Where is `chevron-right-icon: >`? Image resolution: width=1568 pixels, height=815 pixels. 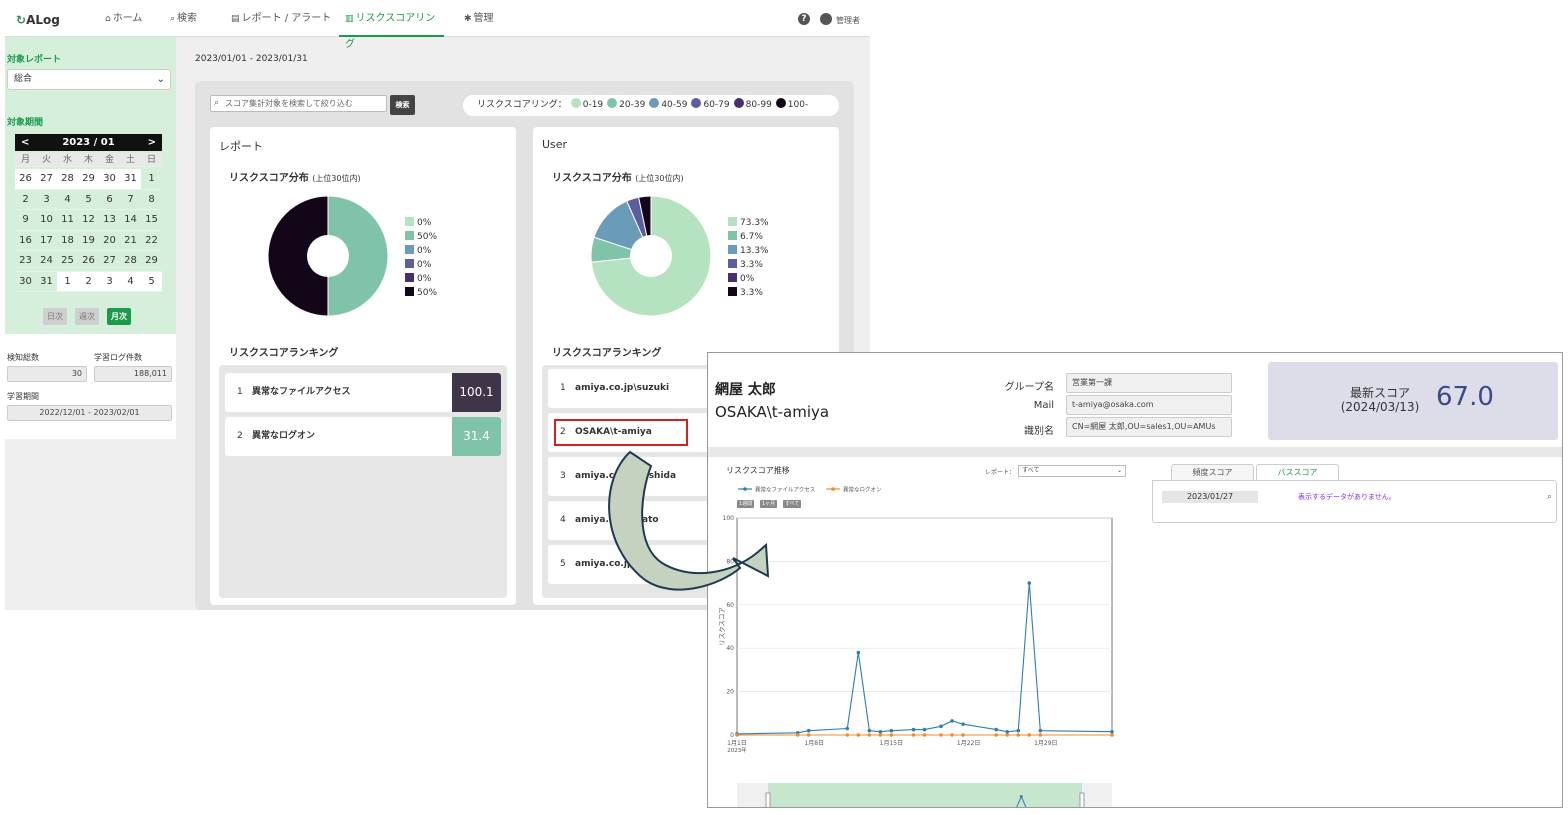 chevron-right-icon: > is located at coordinates (152, 142).